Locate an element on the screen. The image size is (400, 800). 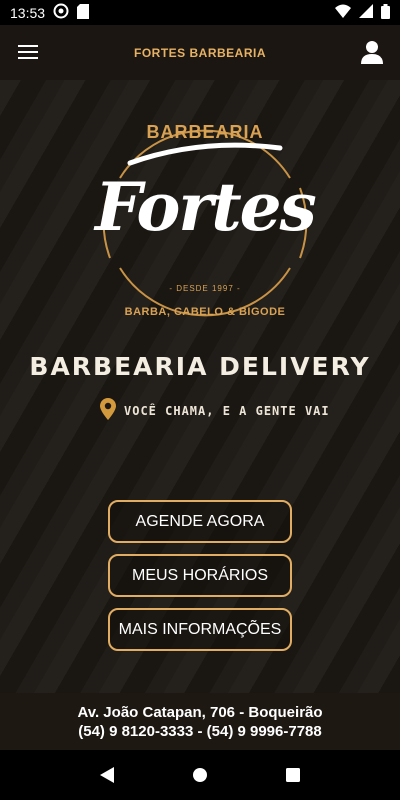
system-nav-bar is located at coordinates (200, 775).